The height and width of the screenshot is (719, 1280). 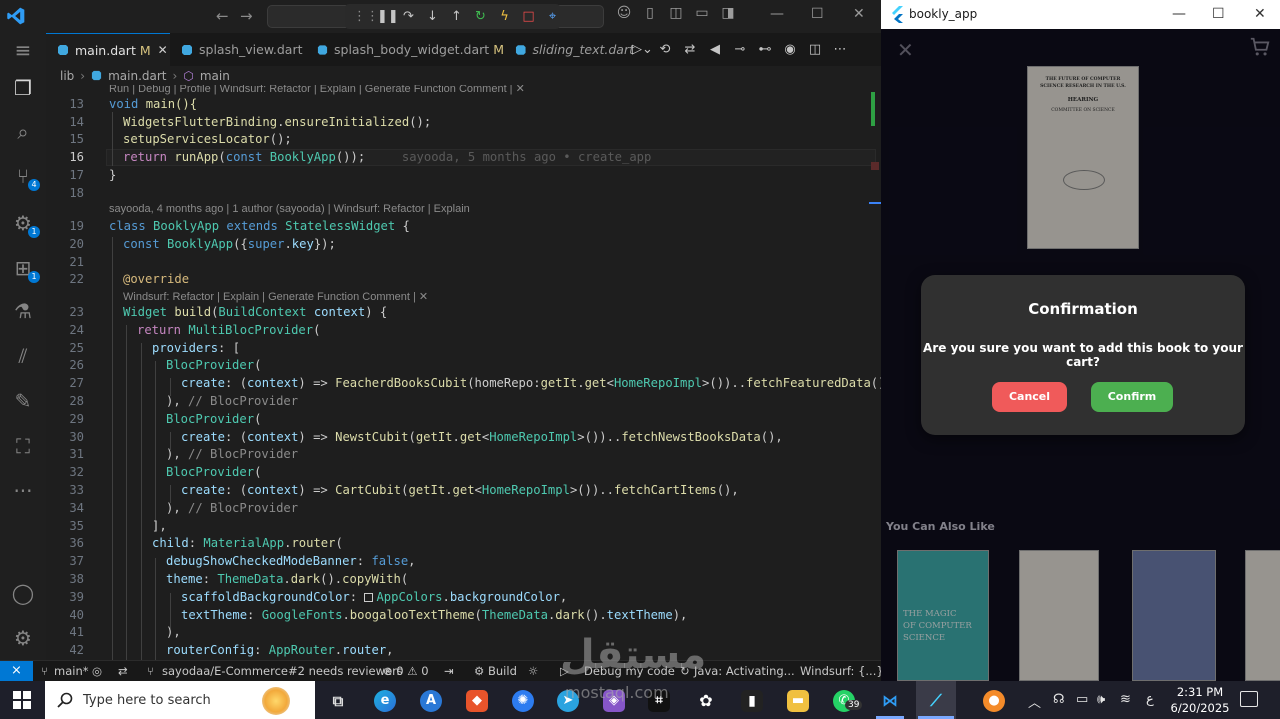 I want to click on pause-icon: ❚❚, so click(x=388, y=16).